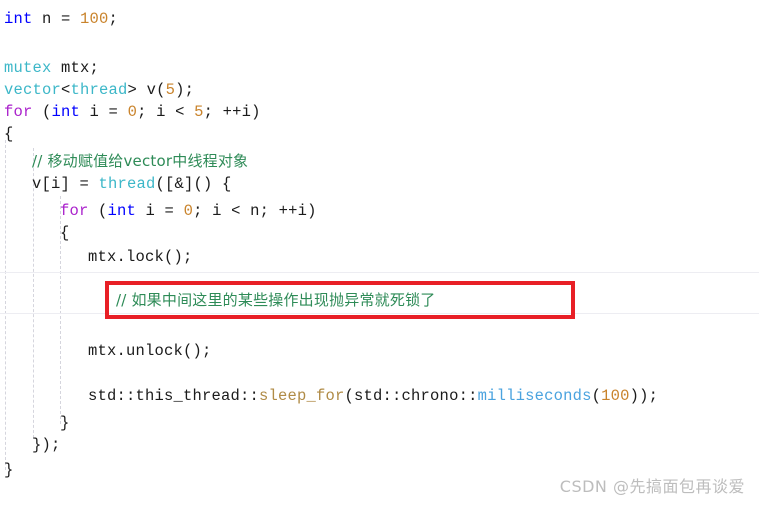  What do you see at coordinates (302, 396) in the screenshot?
I see `token-function-sleep-for: sleep_for` at bounding box center [302, 396].